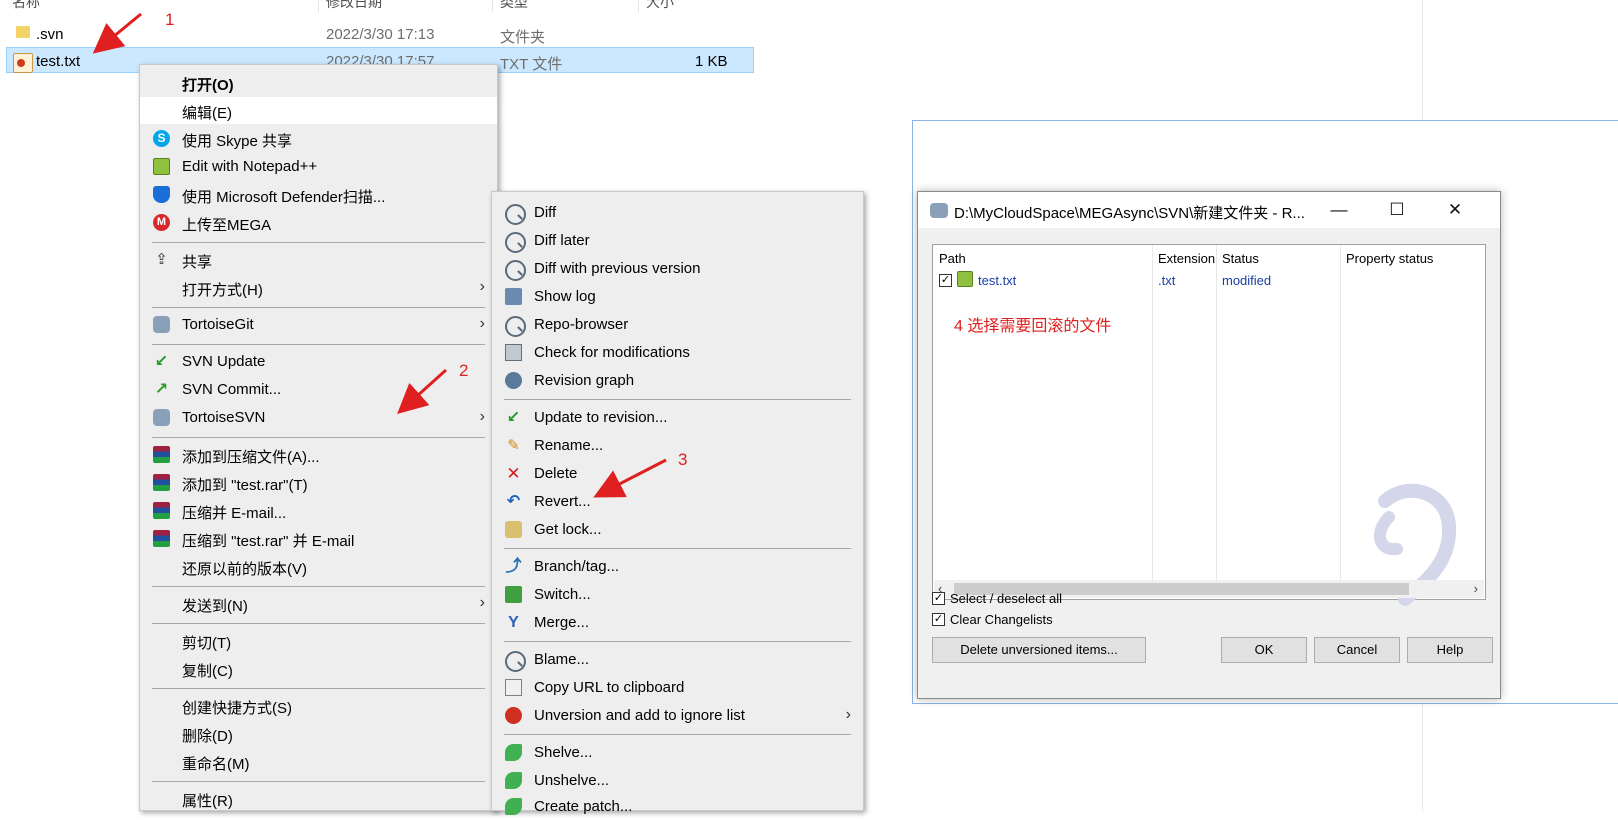 The height and width of the screenshot is (820, 1618). I want to click on help-button: Help, so click(1450, 650).